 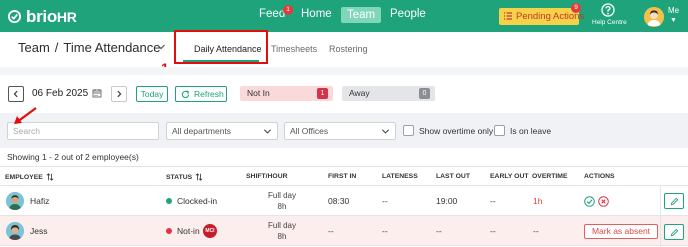 What do you see at coordinates (14, 16) in the screenshot?
I see `brio-logo-icon` at bounding box center [14, 16].